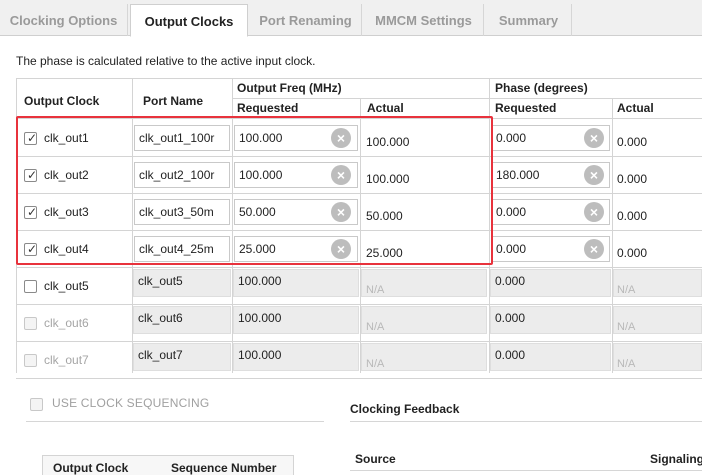 Image resolution: width=702 pixels, height=475 pixels. Describe the element at coordinates (66, 249) in the screenshot. I see `output-clock-label: clk_out4` at that location.